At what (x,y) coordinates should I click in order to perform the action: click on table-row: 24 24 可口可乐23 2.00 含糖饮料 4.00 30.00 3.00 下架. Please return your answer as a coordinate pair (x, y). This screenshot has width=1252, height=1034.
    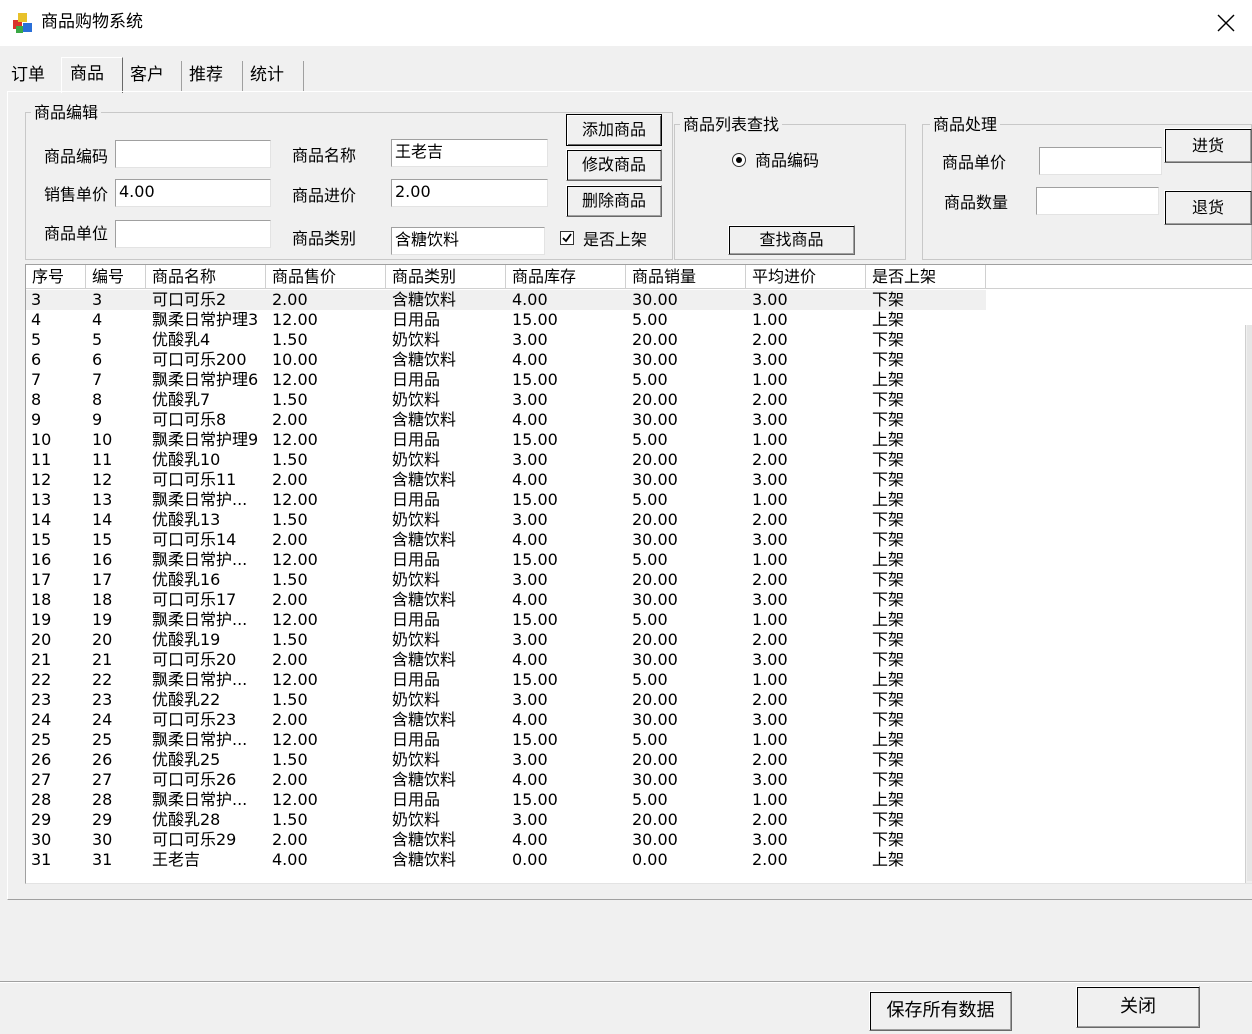
    Looking at the image, I should click on (506, 720).